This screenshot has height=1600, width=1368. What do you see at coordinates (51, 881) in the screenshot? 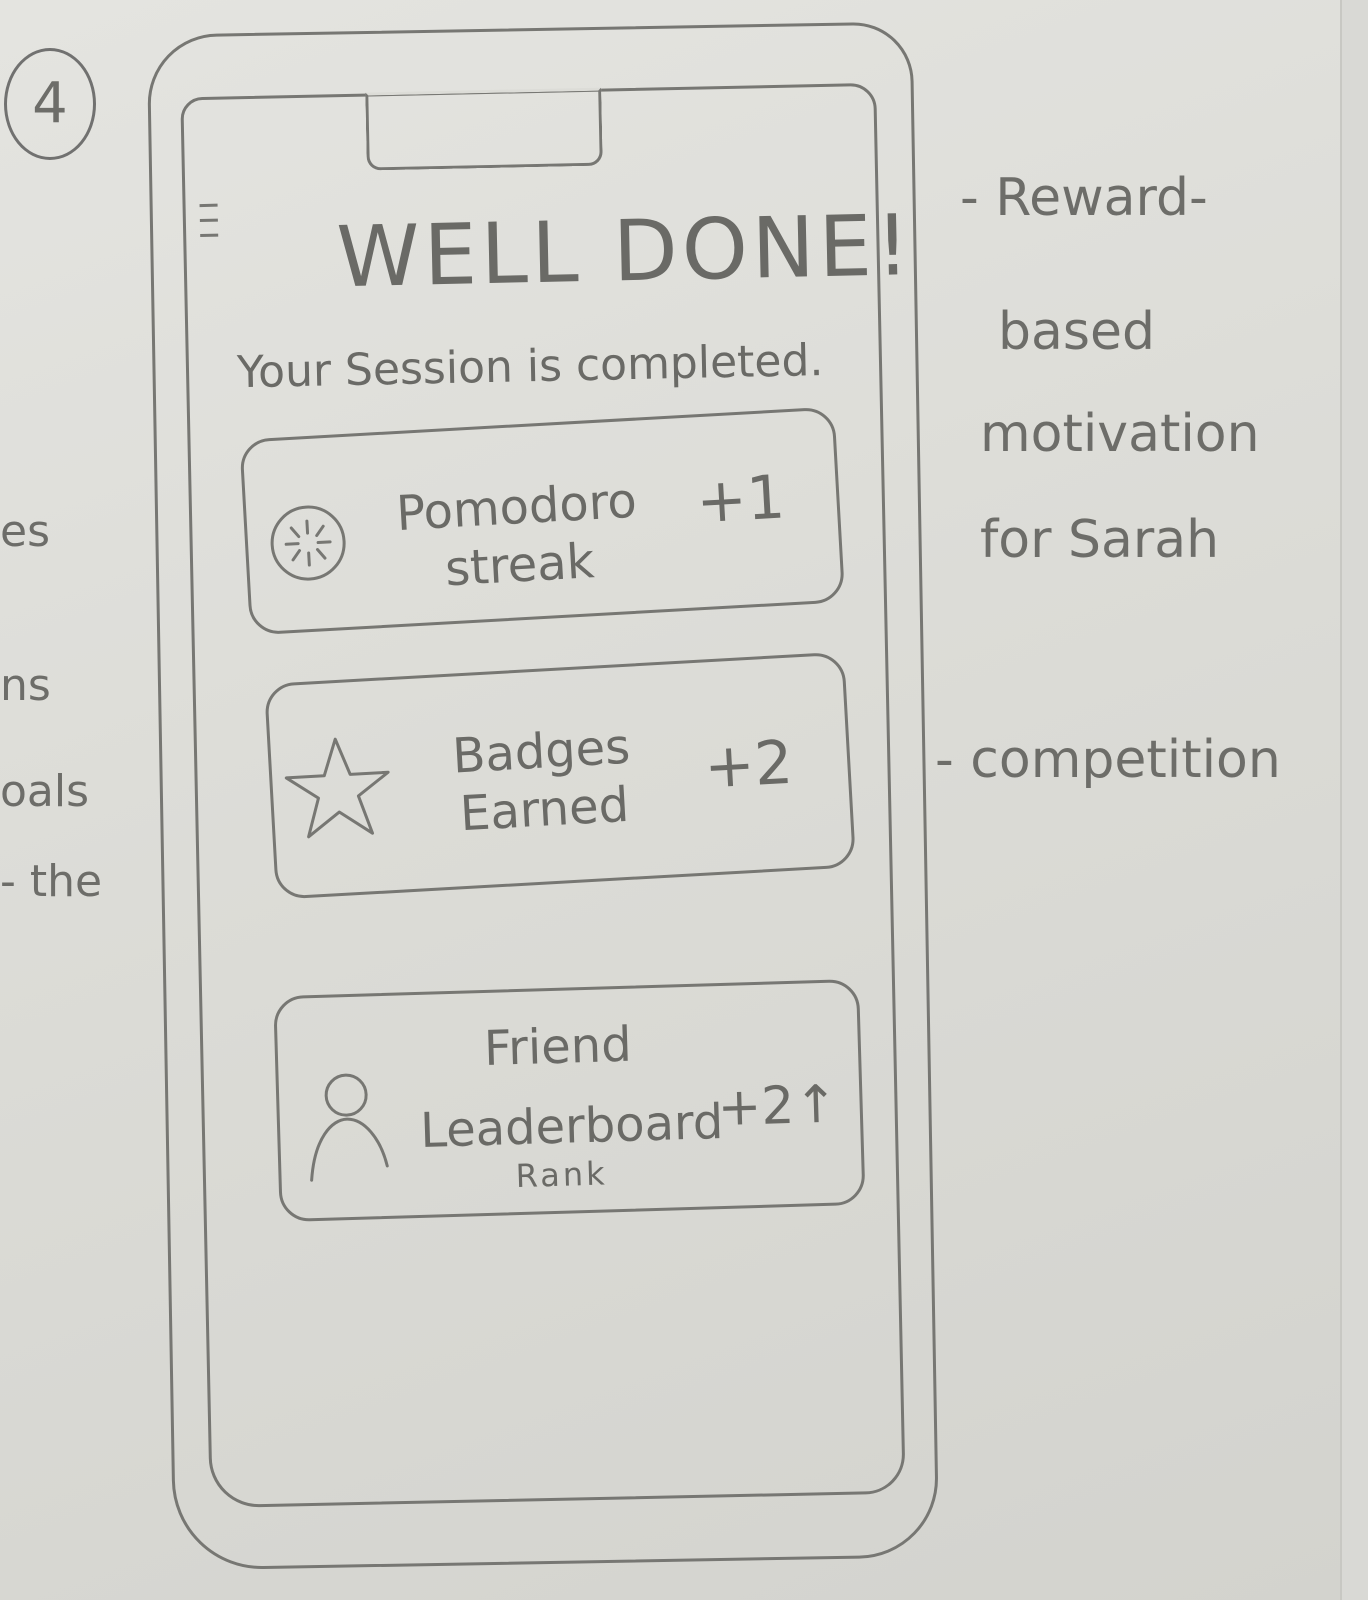
I see `margin-note: - the` at bounding box center [51, 881].